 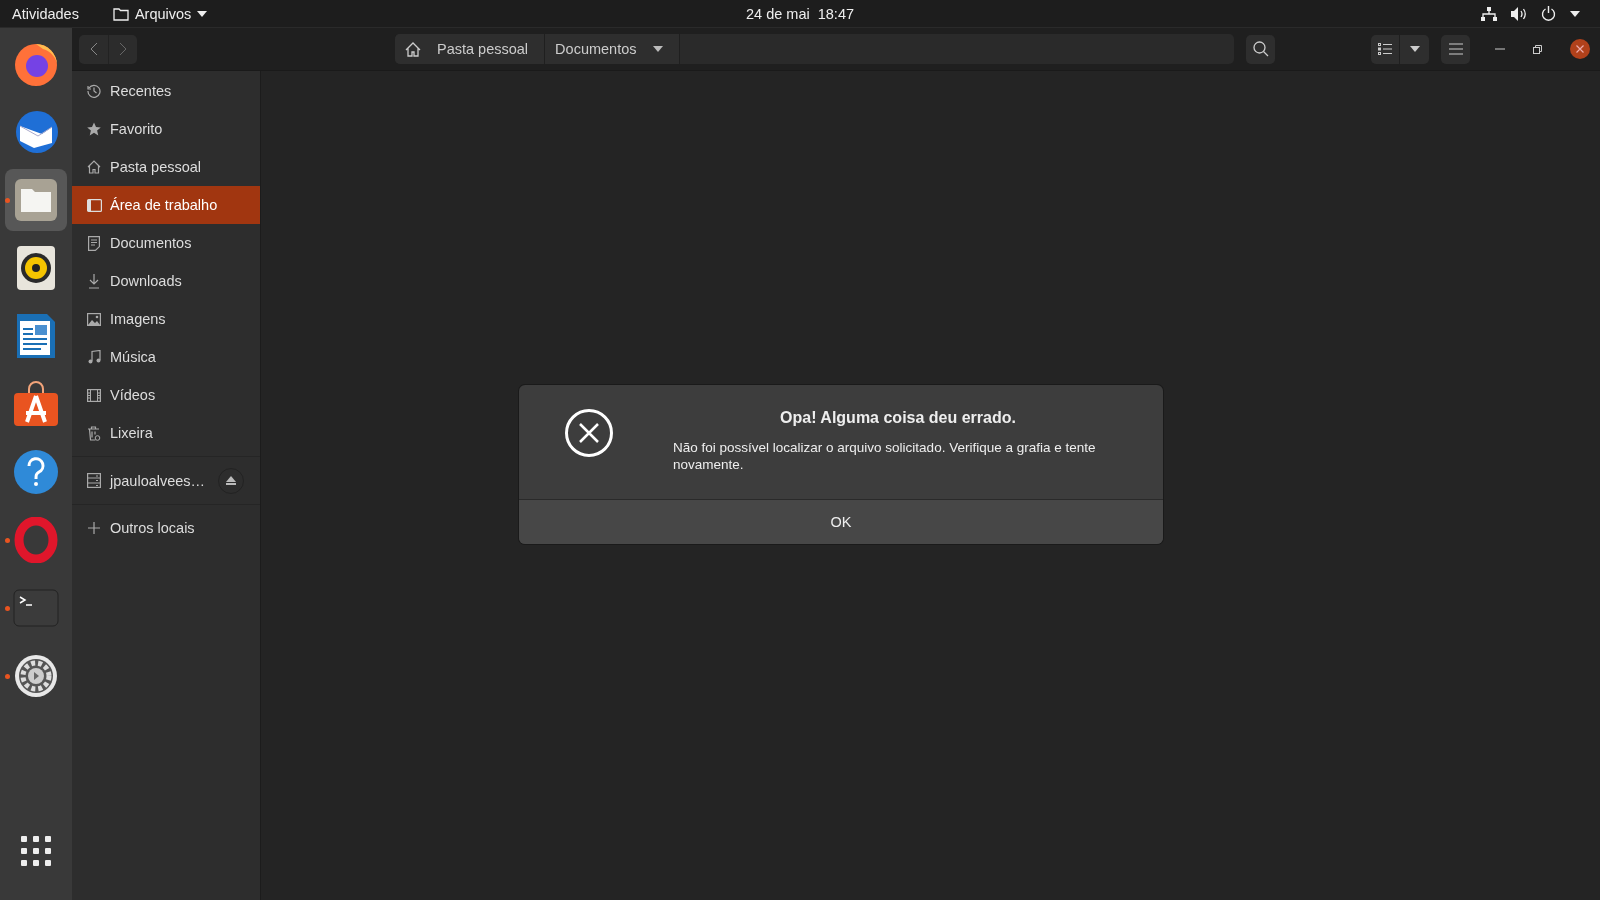 I want to click on eject-icon, so click(x=231, y=480).